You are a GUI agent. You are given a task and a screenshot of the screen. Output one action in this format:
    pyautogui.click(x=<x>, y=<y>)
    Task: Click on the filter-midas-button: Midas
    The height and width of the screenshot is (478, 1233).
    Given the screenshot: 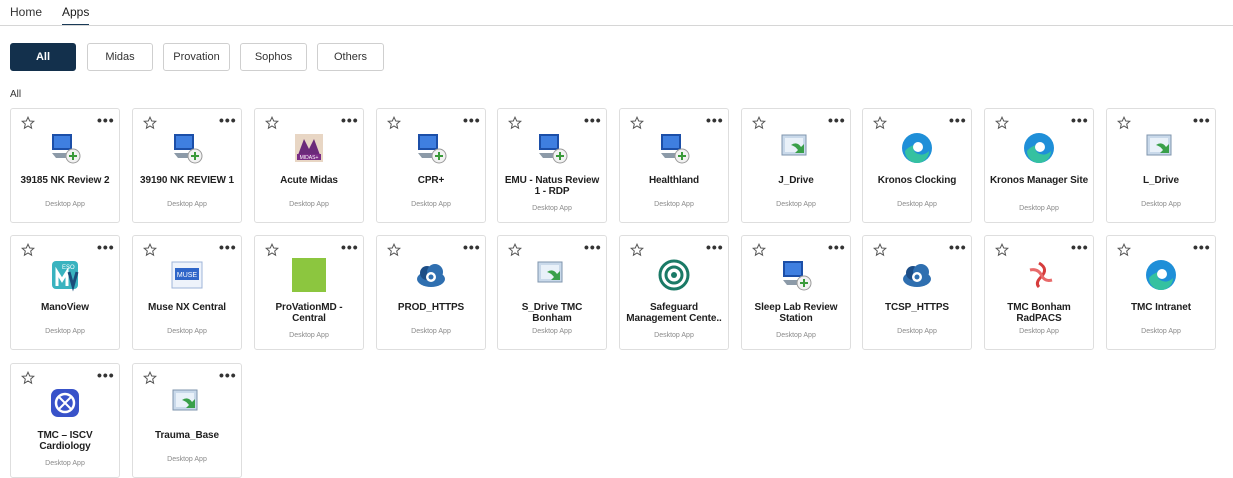 What is the action you would take?
    pyautogui.click(x=120, y=57)
    